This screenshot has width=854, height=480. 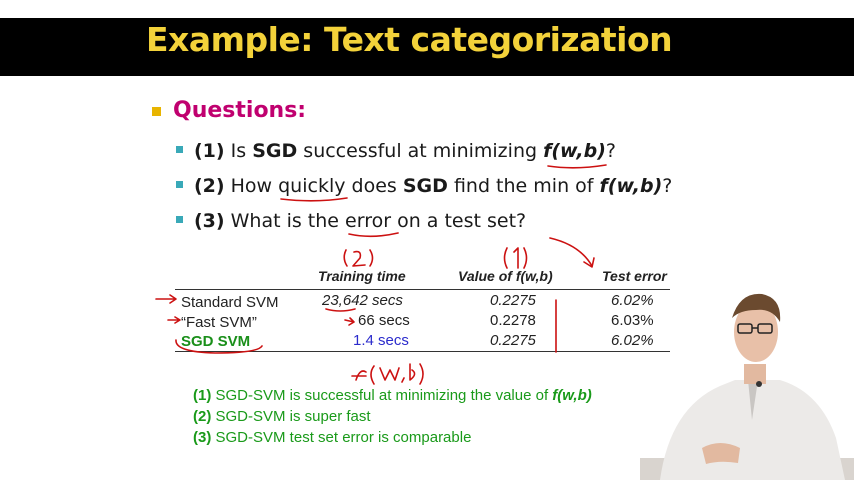 What do you see at coordinates (202, 395) in the screenshot?
I see `conclusion-number: (1)` at bounding box center [202, 395].